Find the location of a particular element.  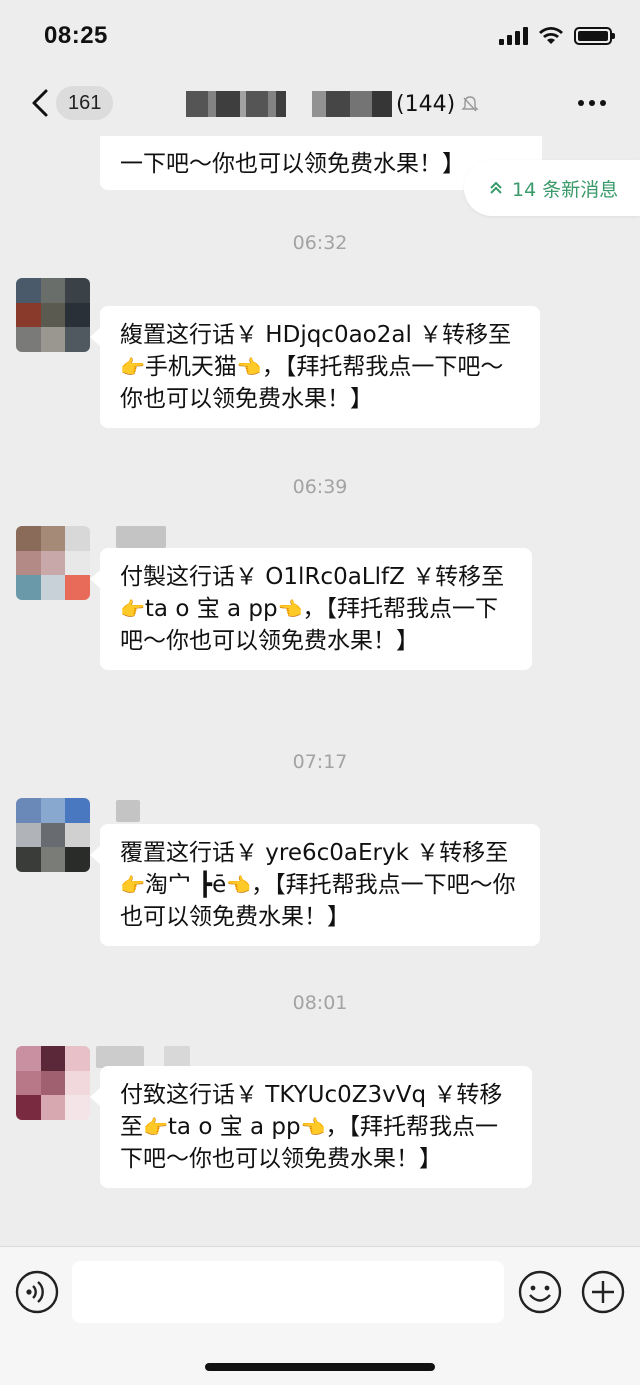

double-chevron-up-icon is located at coordinates (496, 187).